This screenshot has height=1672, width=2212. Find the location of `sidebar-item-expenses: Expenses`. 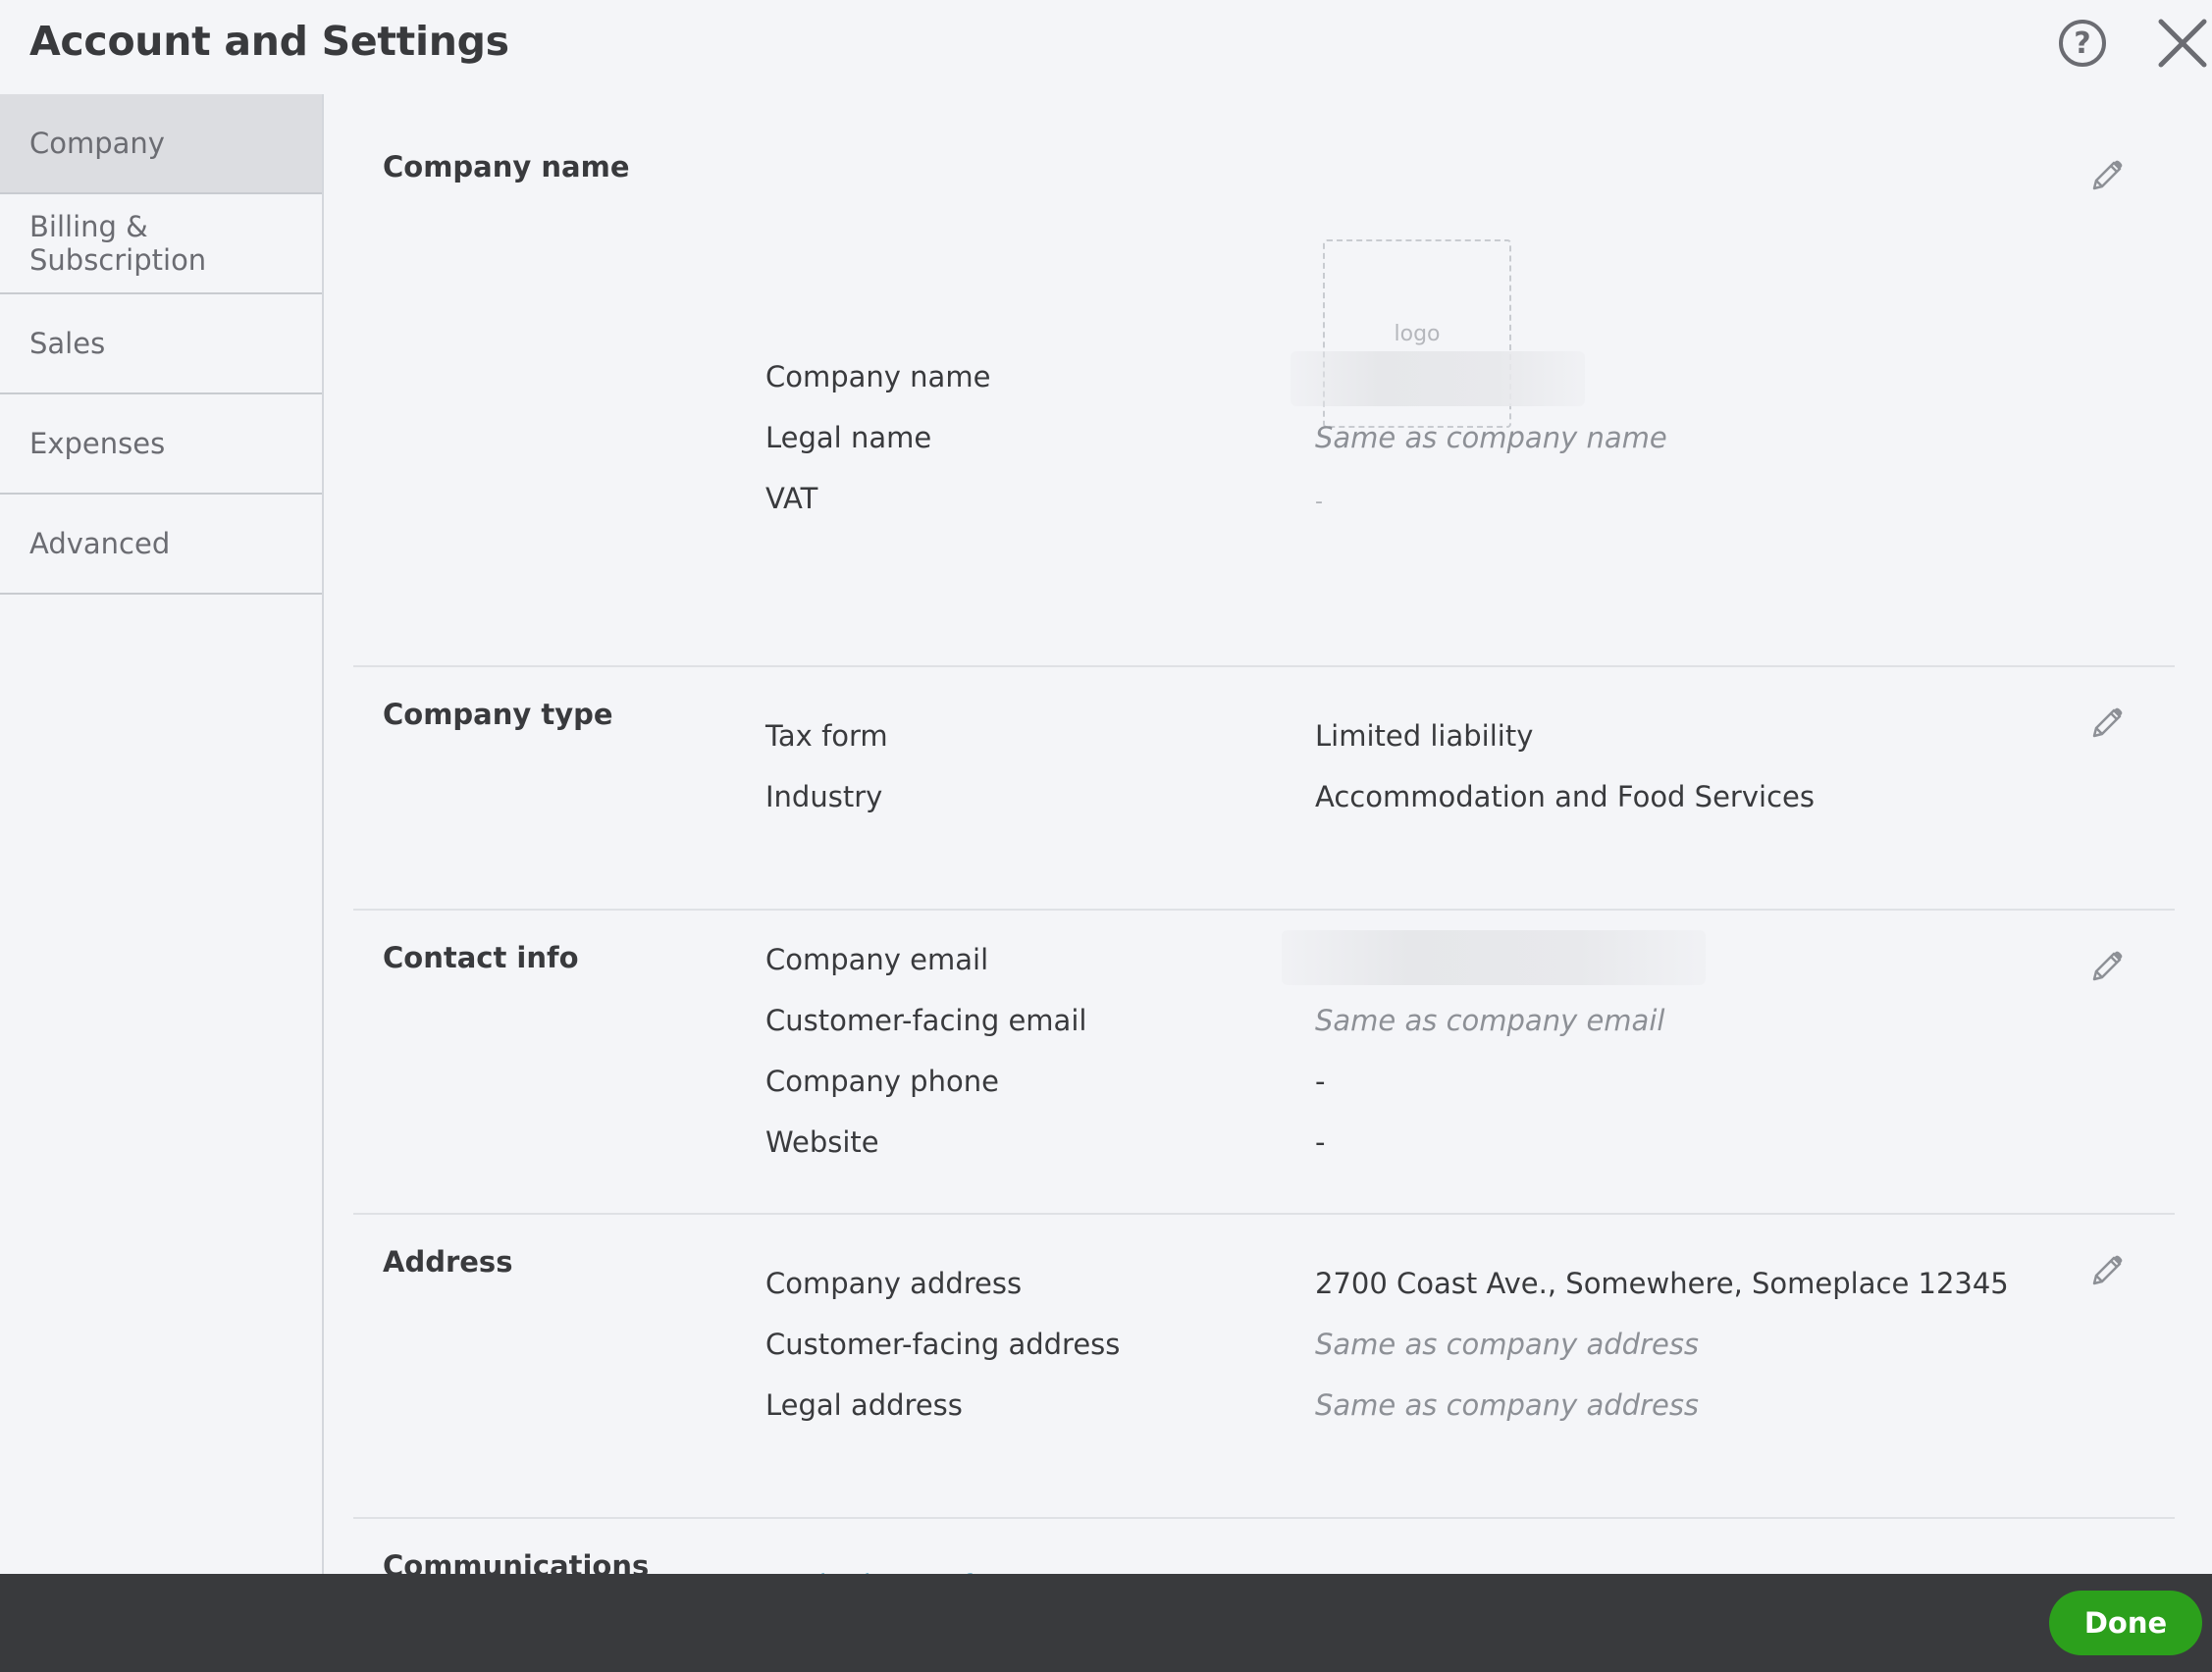

sidebar-item-expenses: Expenses is located at coordinates (161, 445).